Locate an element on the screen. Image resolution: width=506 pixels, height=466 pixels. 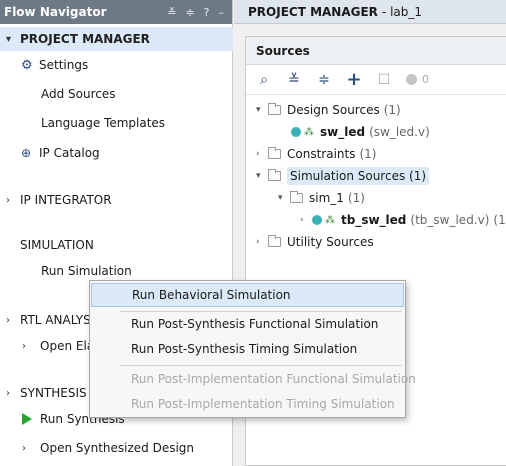
tree-tb-sw-led: › ⁂ tb_sw_led (tb_sw_led.v) (1) is located at coordinates (403, 220).